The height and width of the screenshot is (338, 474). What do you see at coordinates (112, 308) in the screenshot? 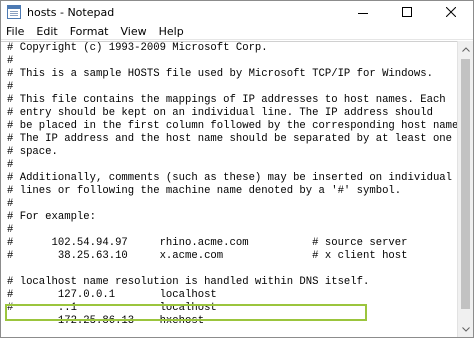
I see `text-line: # ::1 localhost` at bounding box center [112, 308].